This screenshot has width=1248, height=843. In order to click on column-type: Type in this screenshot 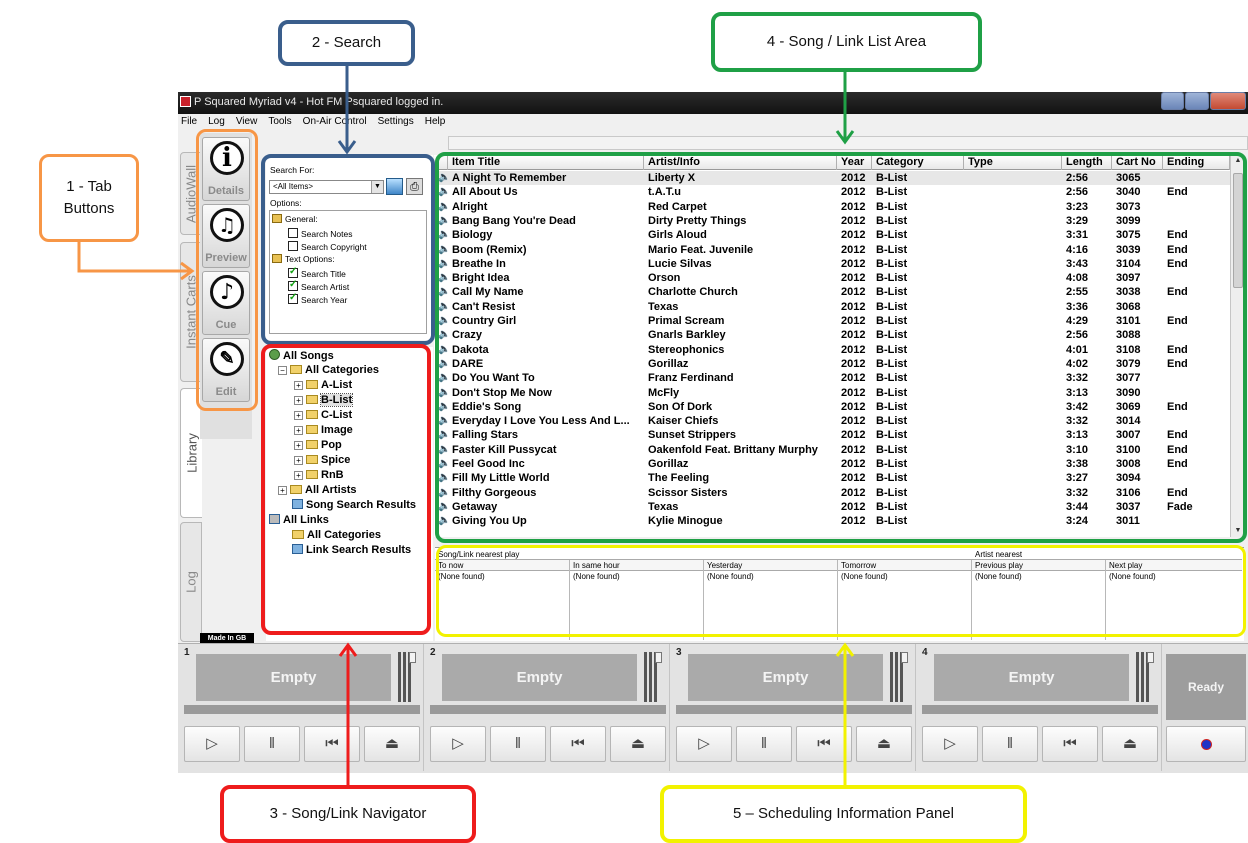, I will do `click(1013, 162)`.